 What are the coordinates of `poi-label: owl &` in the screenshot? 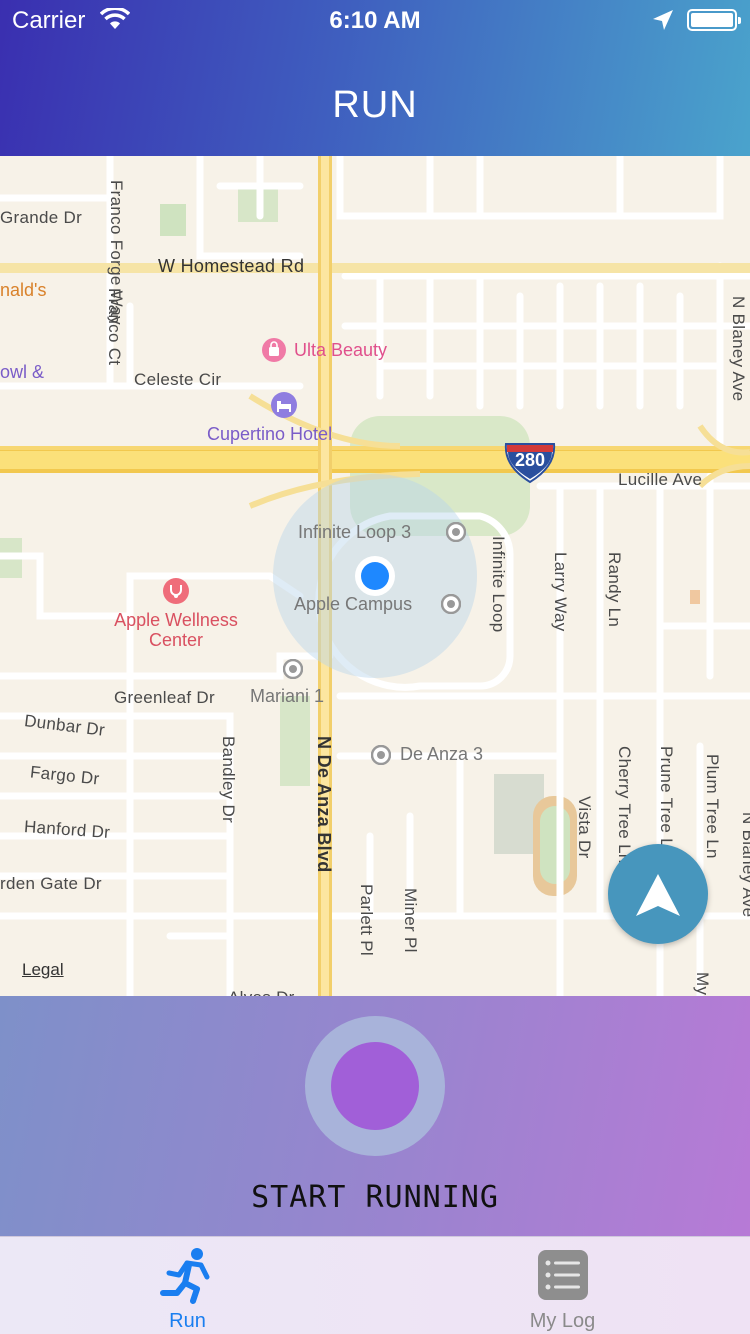 It's located at (22, 372).